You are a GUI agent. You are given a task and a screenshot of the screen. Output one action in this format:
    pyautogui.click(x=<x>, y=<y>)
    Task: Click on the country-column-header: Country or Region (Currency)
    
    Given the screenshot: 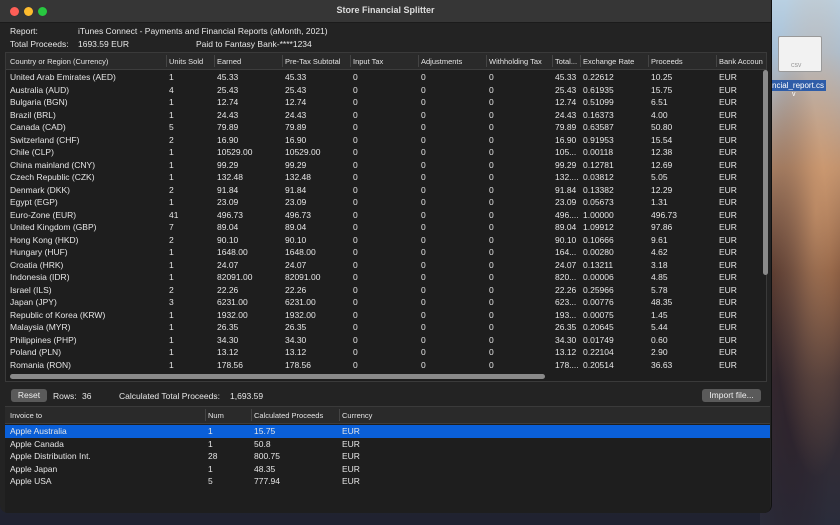 What is the action you would take?
    pyautogui.click(x=87, y=61)
    